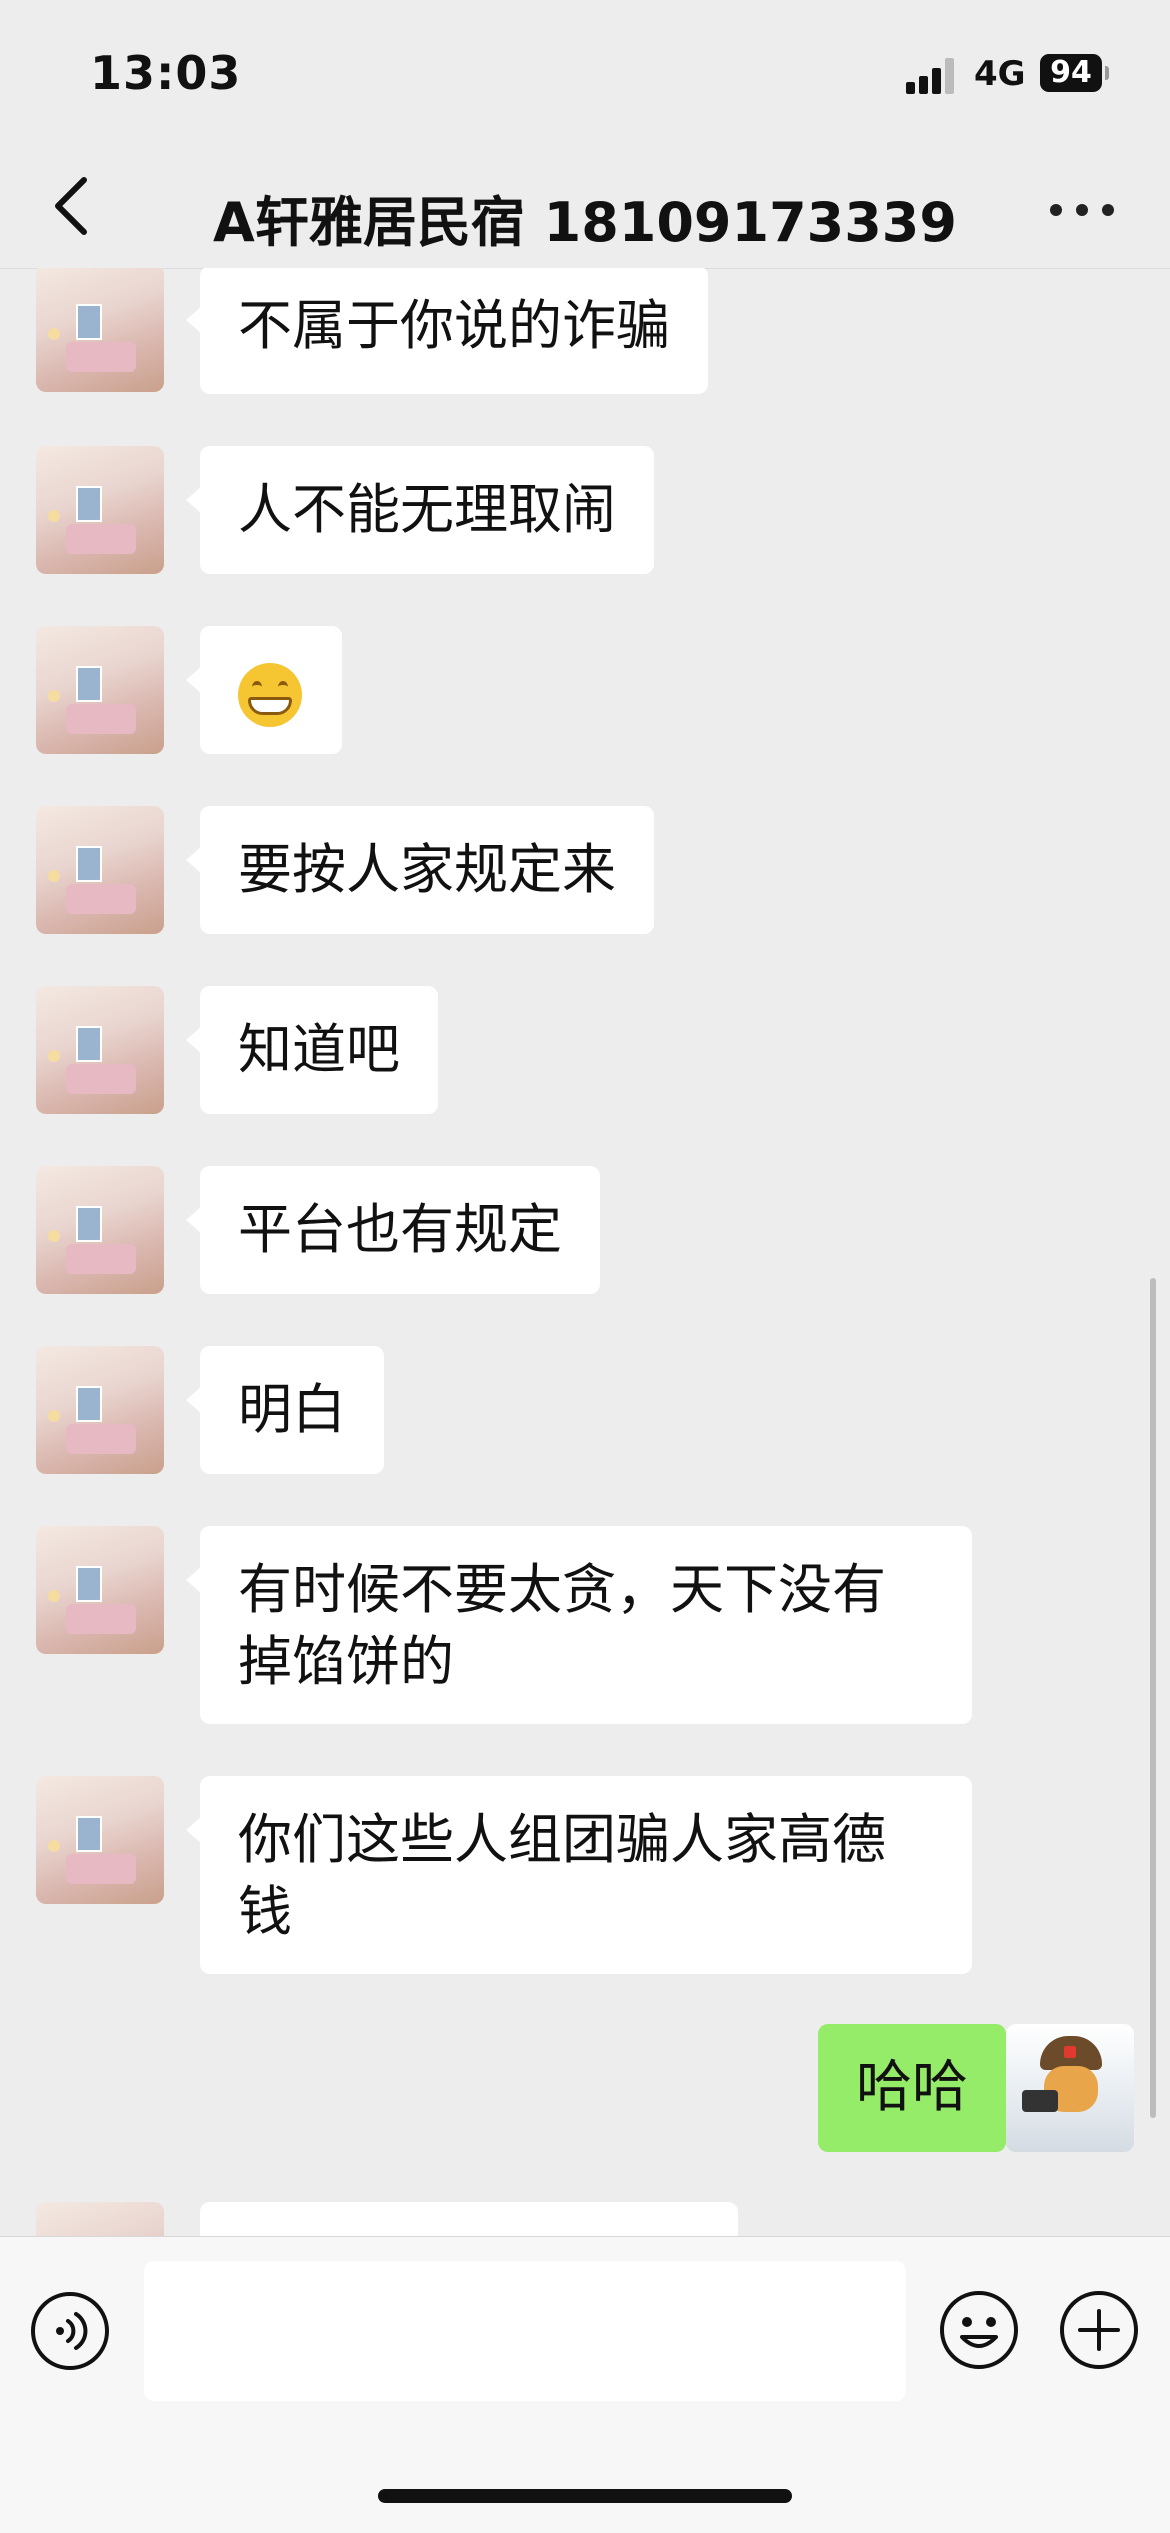 The width and height of the screenshot is (1170, 2533). I want to click on voice-input-button, so click(70, 2331).